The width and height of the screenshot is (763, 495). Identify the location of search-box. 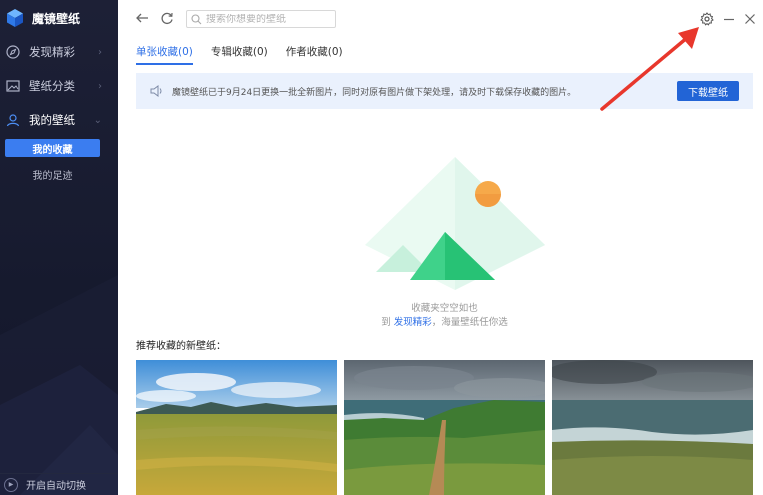
(261, 19).